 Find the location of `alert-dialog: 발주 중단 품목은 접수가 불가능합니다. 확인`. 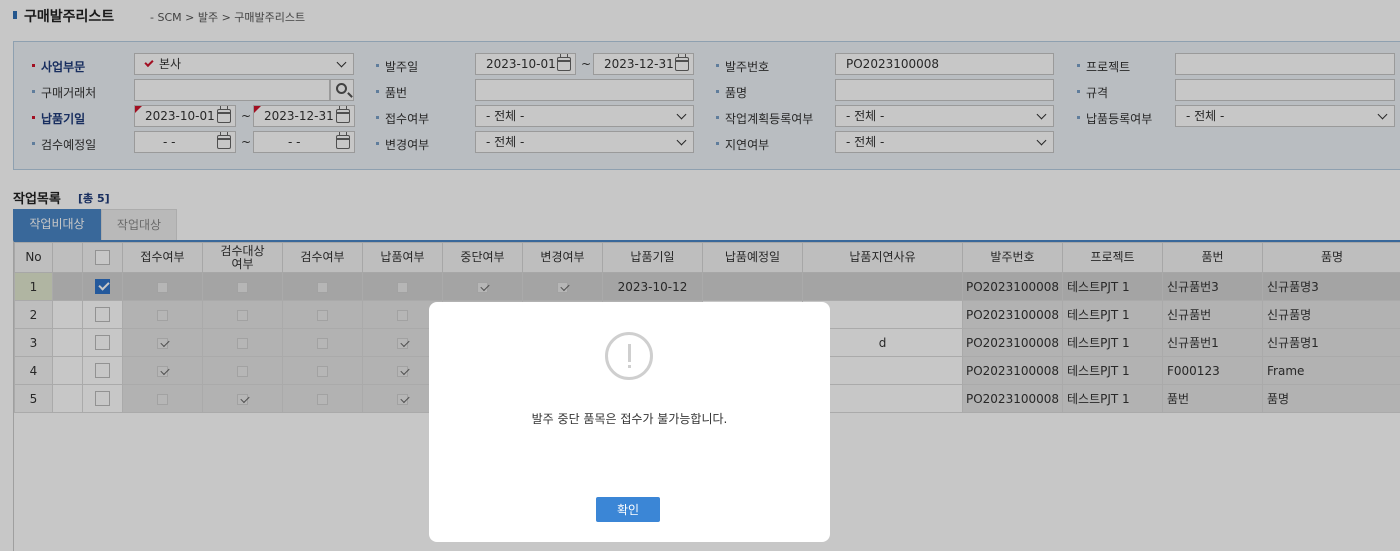

alert-dialog: 발주 중단 품목은 접수가 불가능합니다. 확인 is located at coordinates (629, 422).